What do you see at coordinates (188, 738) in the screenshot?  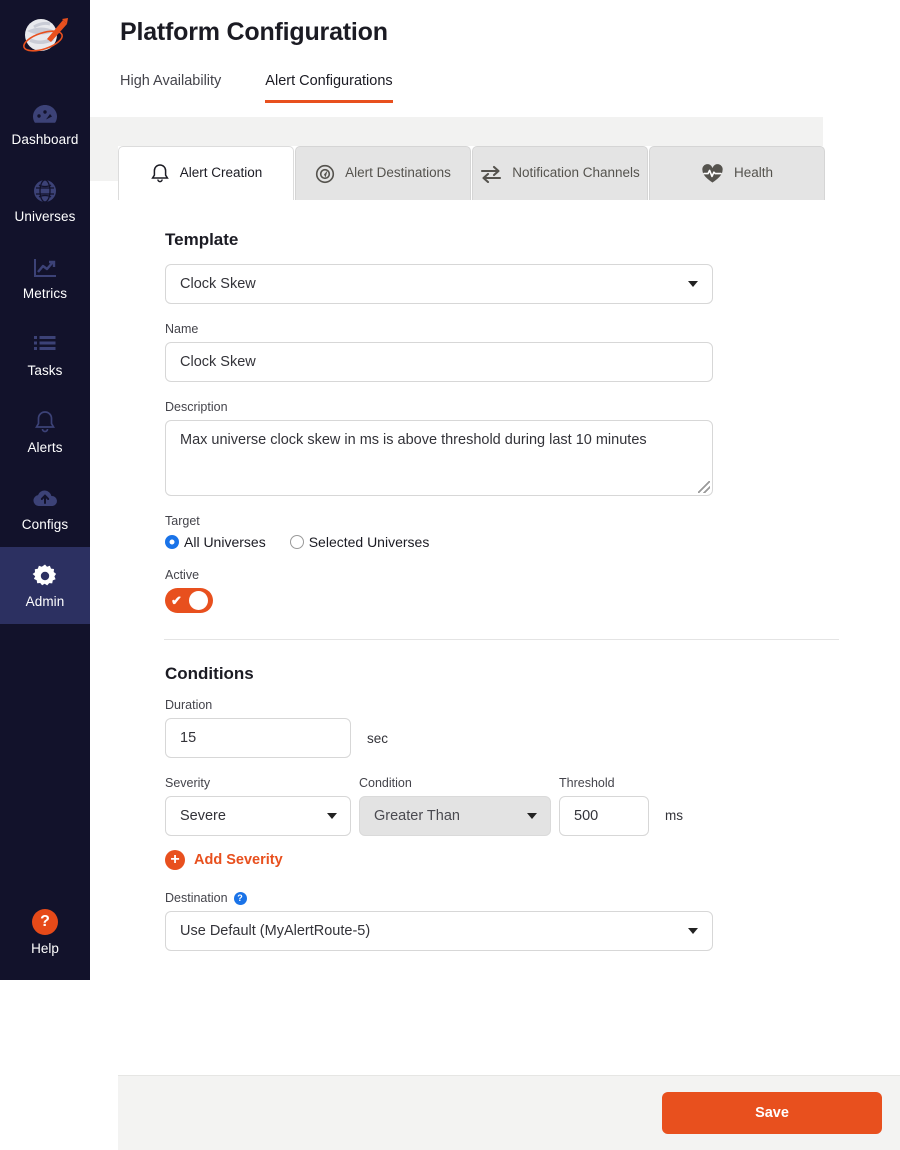 I see `duration-value: 15` at bounding box center [188, 738].